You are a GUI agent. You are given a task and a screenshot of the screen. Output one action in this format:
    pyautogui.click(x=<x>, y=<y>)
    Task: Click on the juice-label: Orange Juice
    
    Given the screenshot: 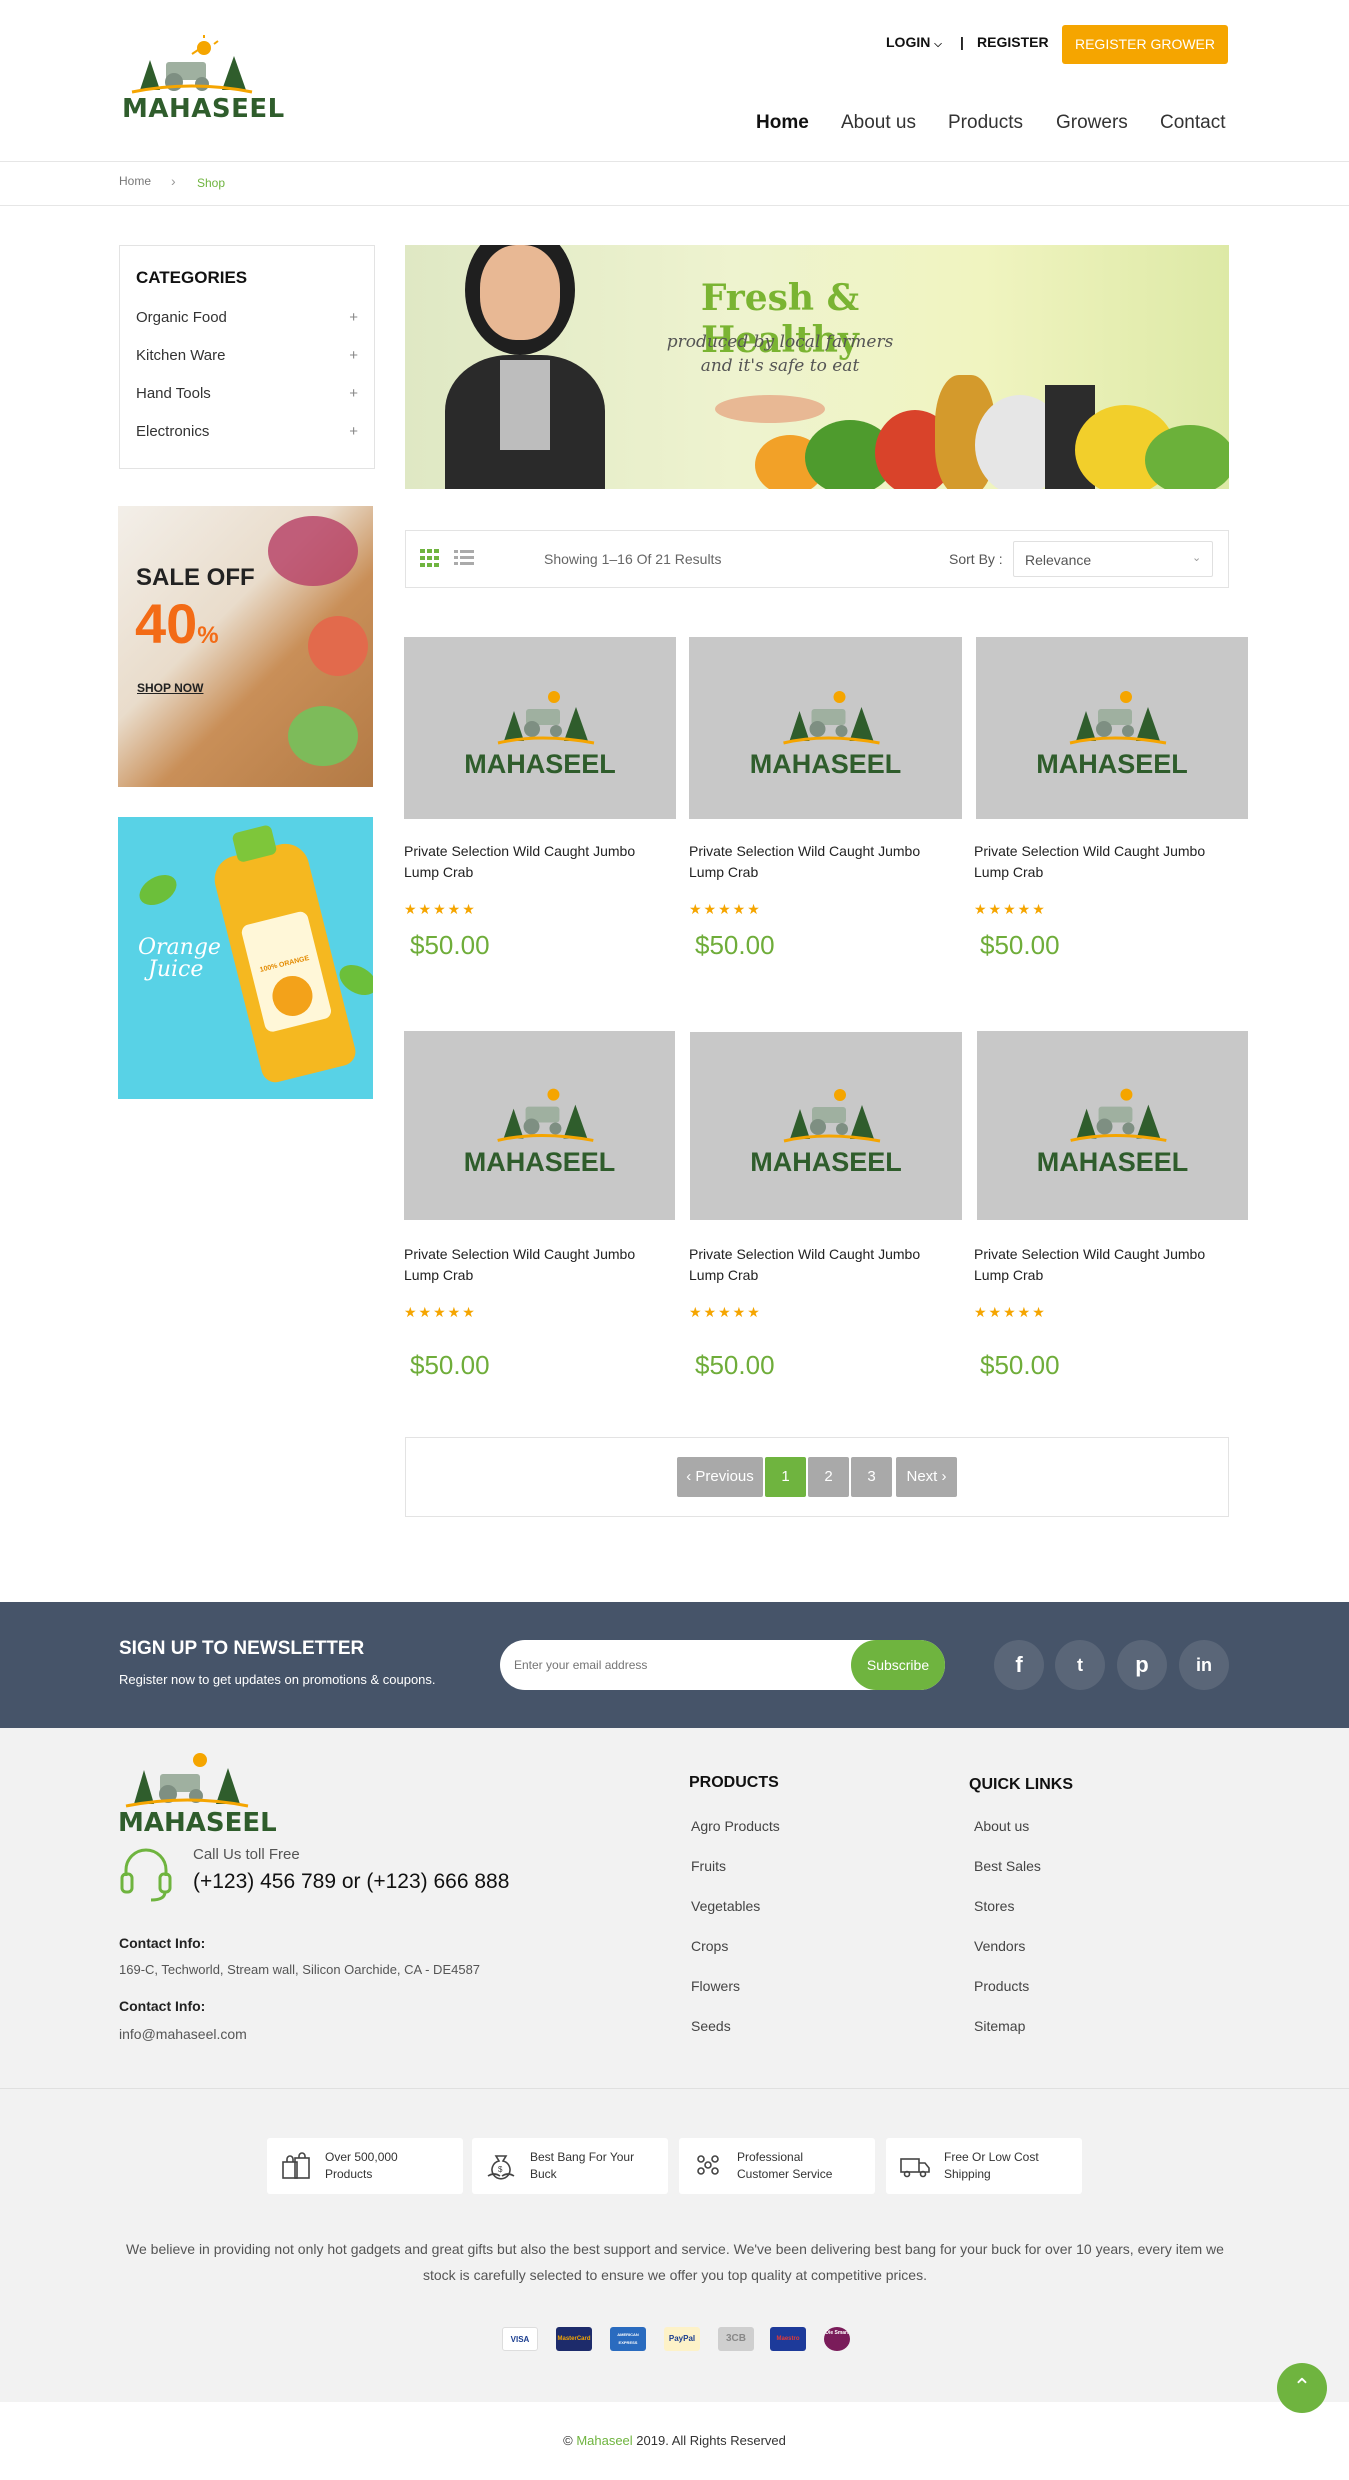 What is the action you would take?
    pyautogui.click(x=179, y=959)
    